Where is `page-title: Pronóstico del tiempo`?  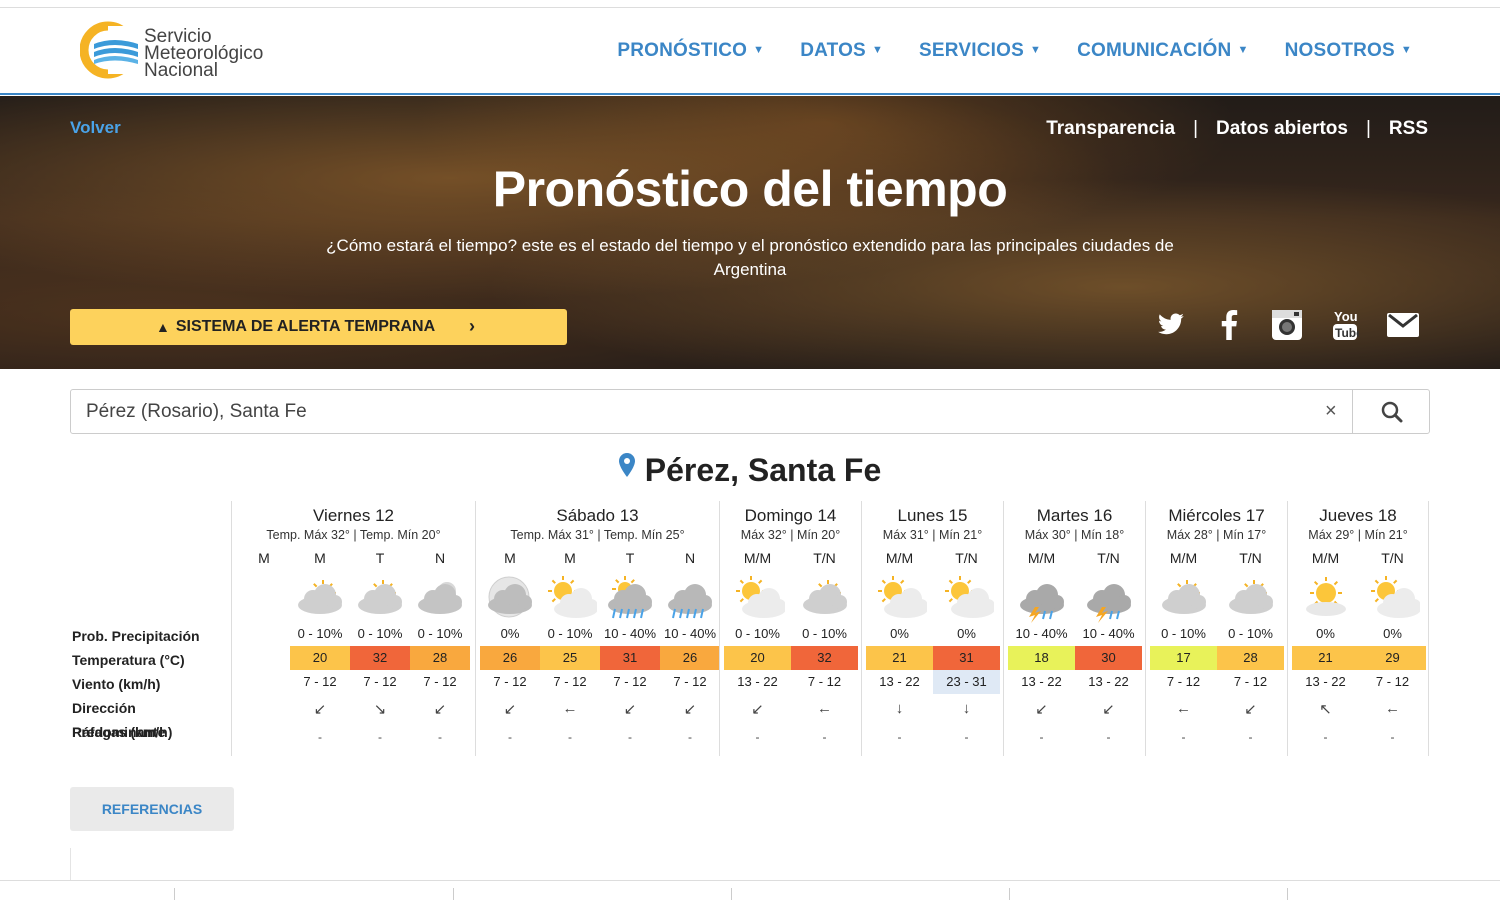
page-title: Pronóstico del tiempo is located at coordinates (750, 189).